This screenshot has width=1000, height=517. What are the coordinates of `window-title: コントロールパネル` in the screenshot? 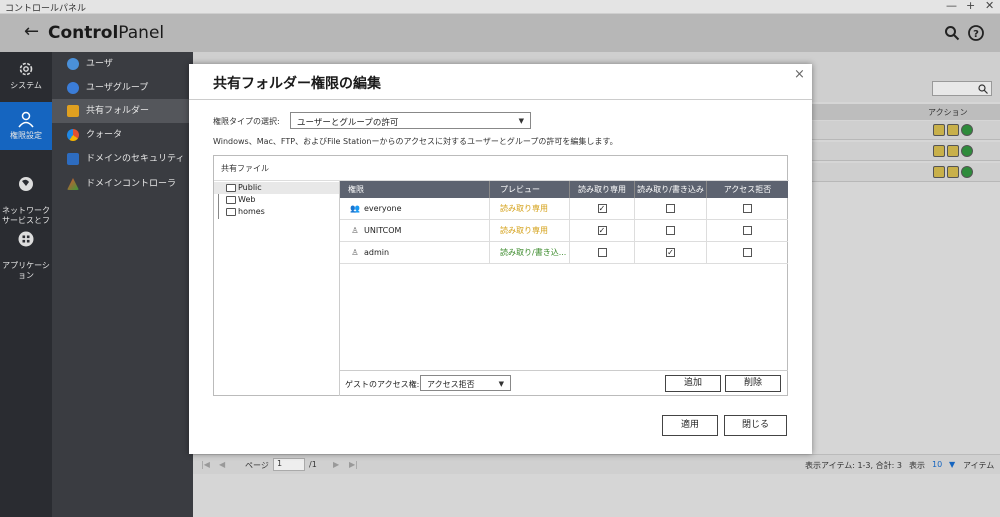 It's located at (46, 9).